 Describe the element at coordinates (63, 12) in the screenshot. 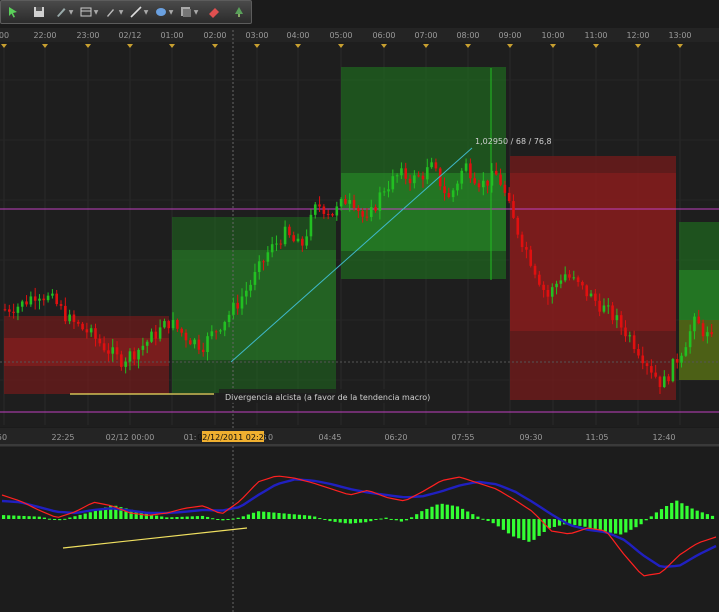

I see `draw-pencil-button: ▼` at that location.